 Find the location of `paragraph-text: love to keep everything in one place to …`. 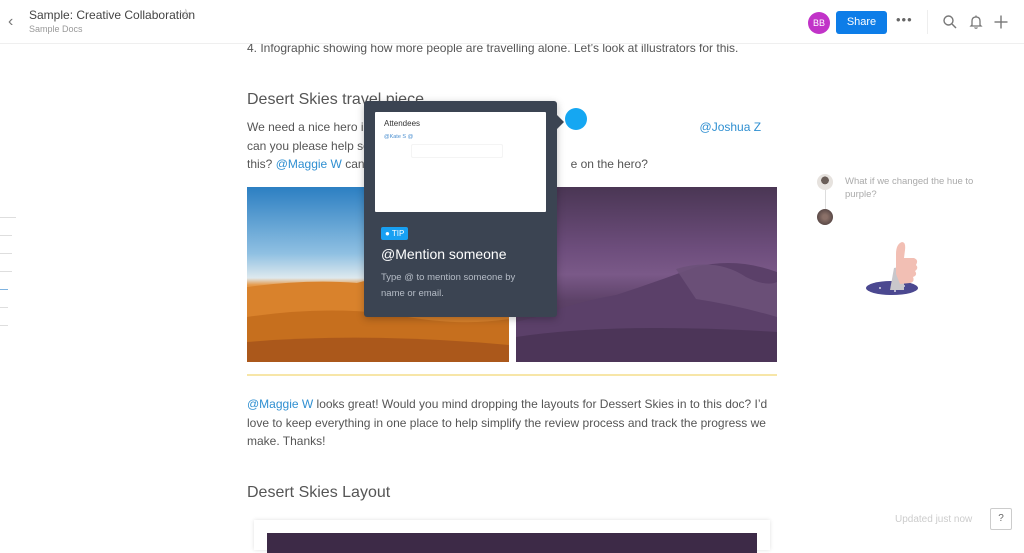

paragraph-text: love to keep everything in one place to … is located at coordinates (506, 422).